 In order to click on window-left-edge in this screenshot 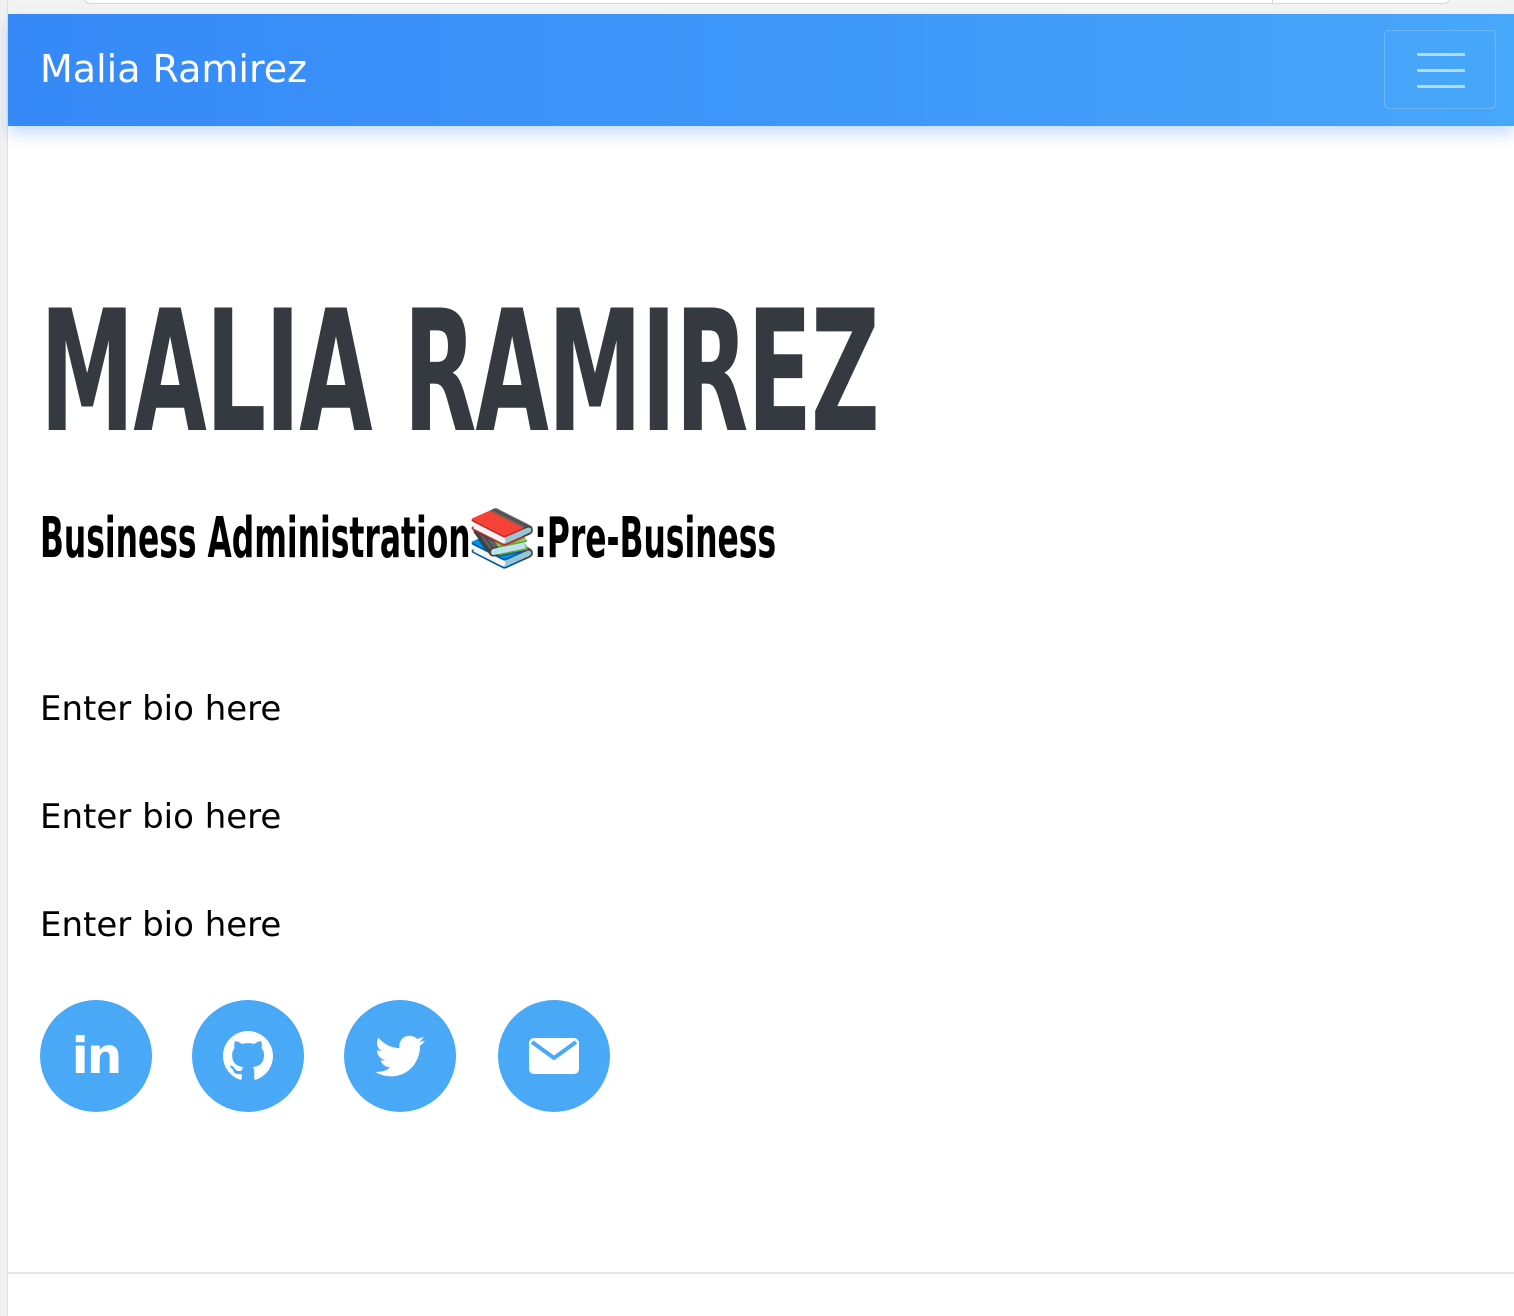, I will do `click(4, 658)`.